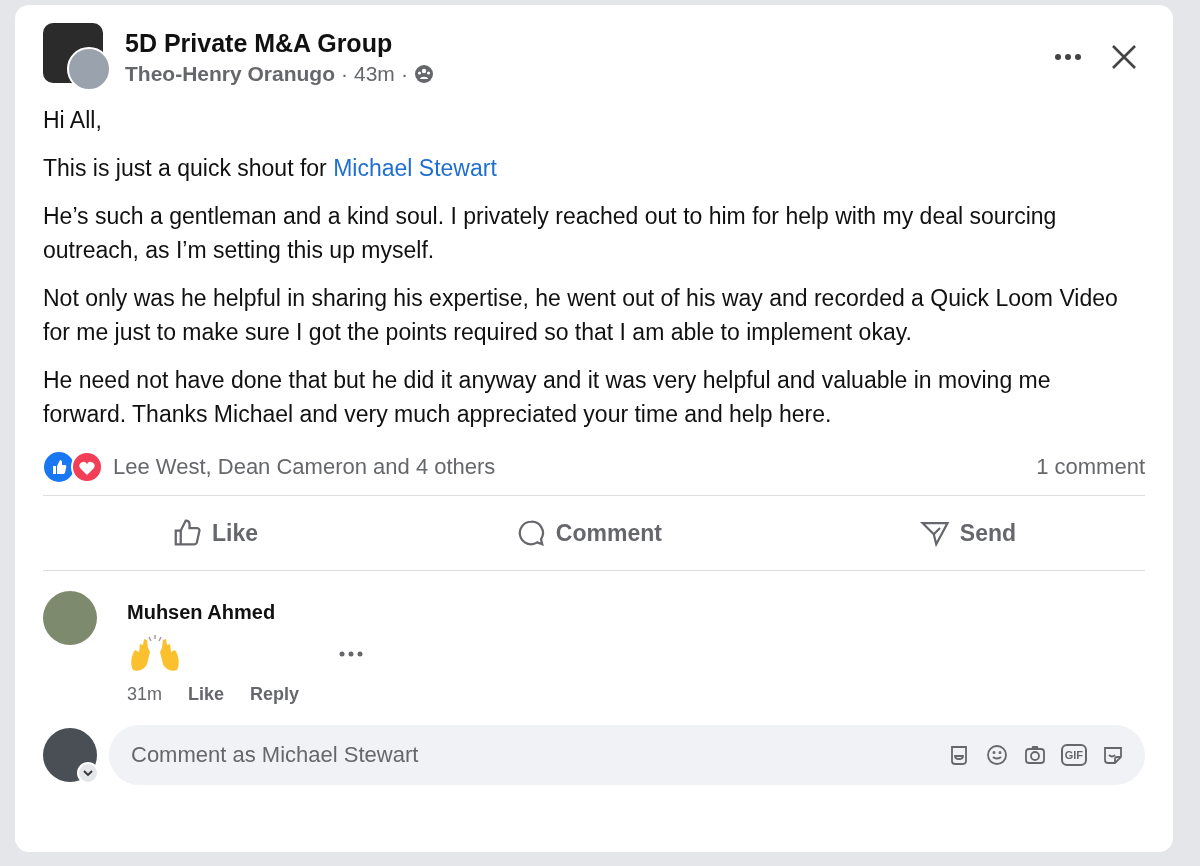 The height and width of the screenshot is (866, 1200). What do you see at coordinates (144, 694) in the screenshot?
I see `comment-time: 31m` at bounding box center [144, 694].